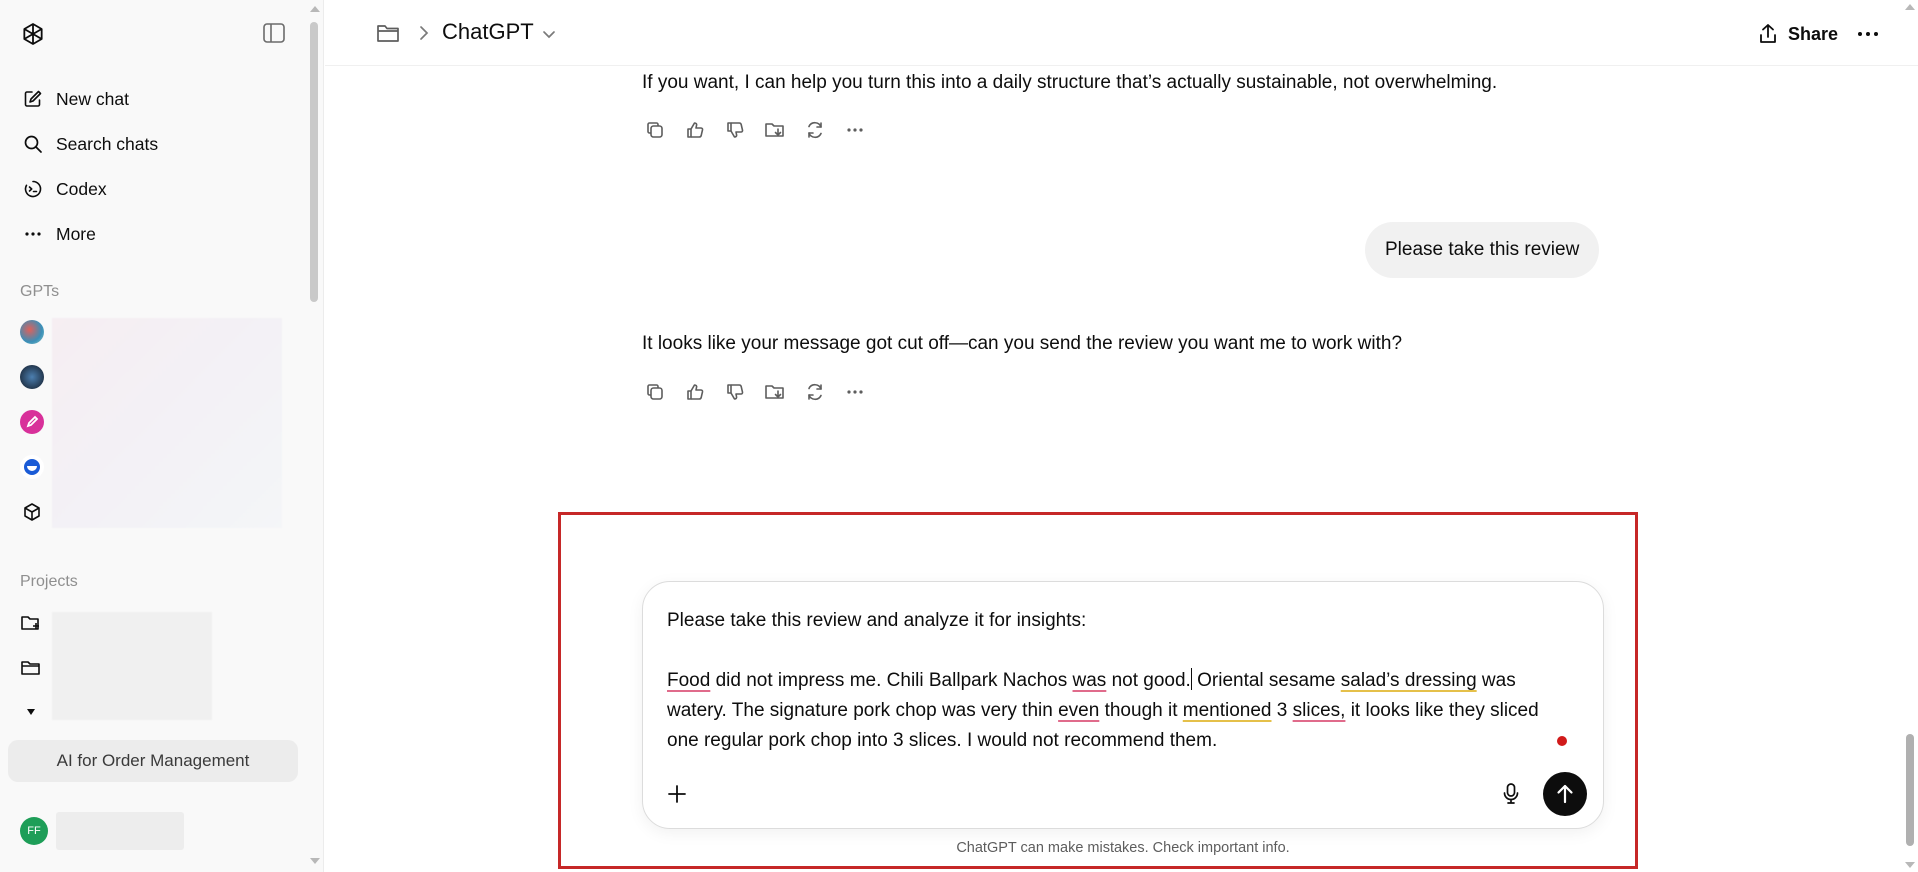  I want to click on search-icon, so click(33, 144).